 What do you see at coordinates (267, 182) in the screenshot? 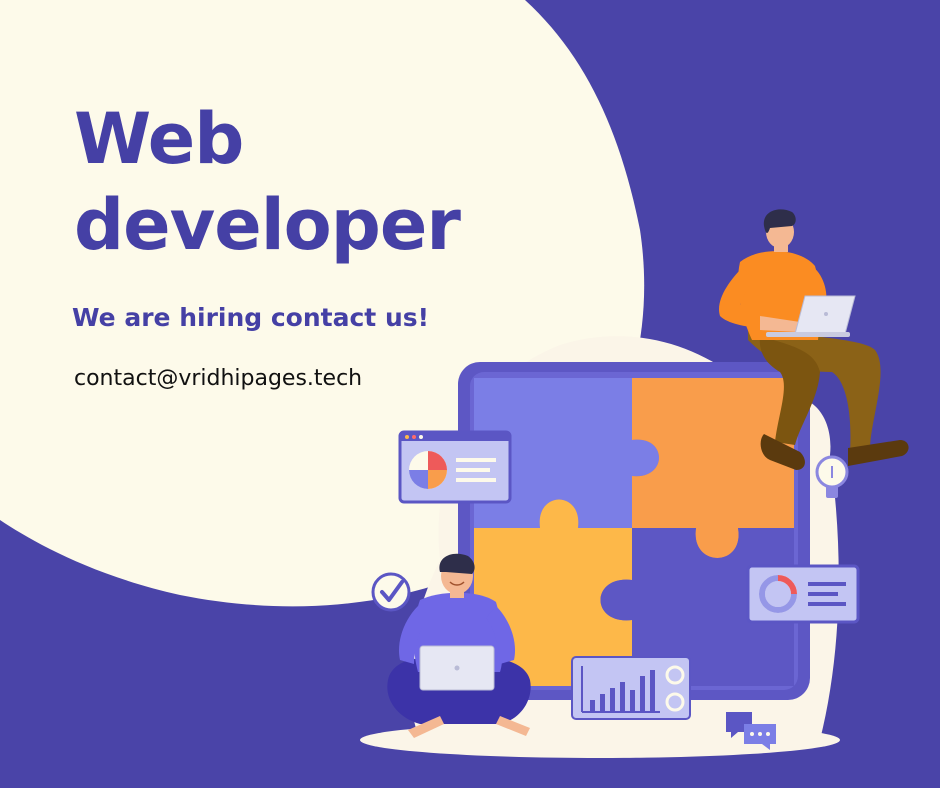
I see `headline: Web developer` at bounding box center [267, 182].